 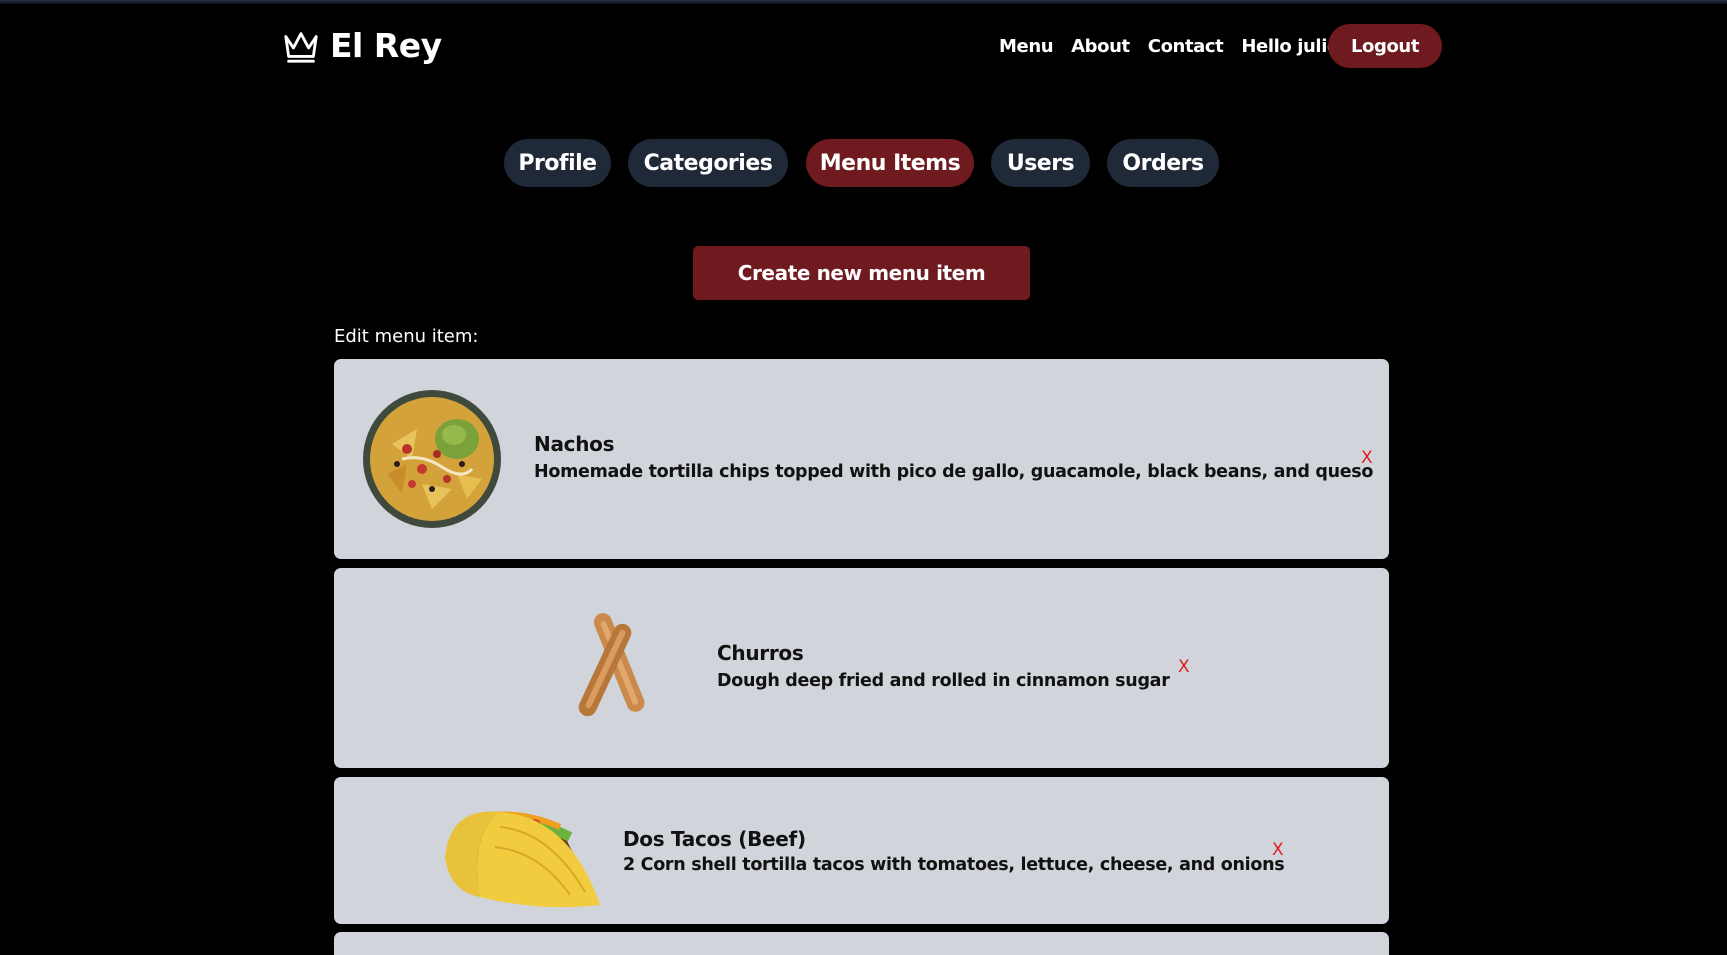 I want to click on tab-users: Users, so click(x=1040, y=163).